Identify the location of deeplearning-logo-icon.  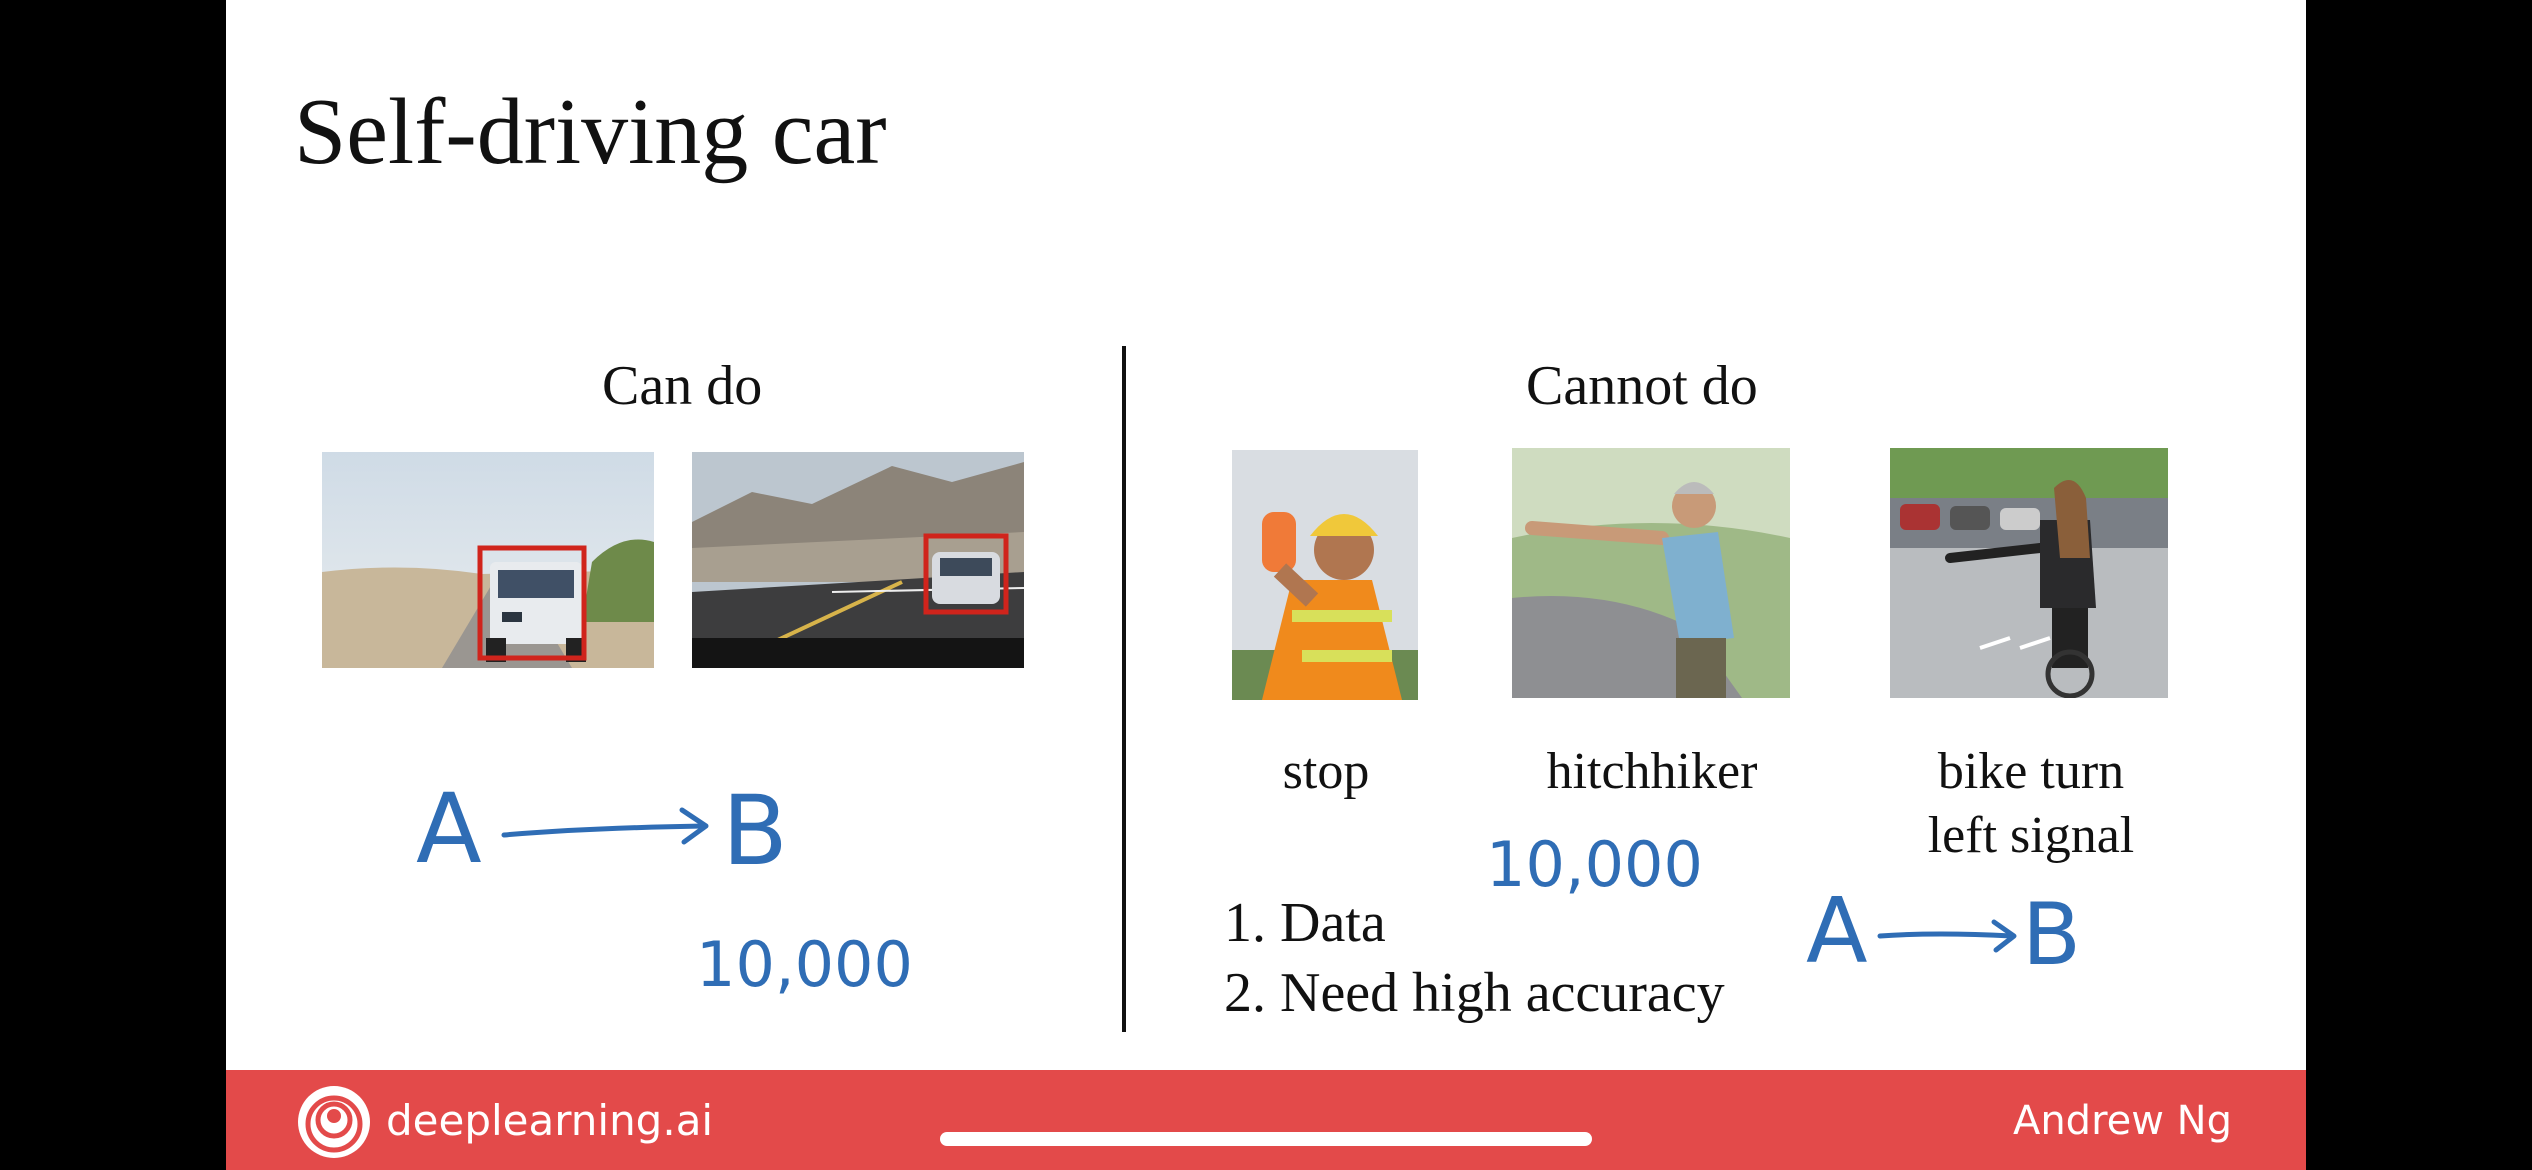
(334, 1122).